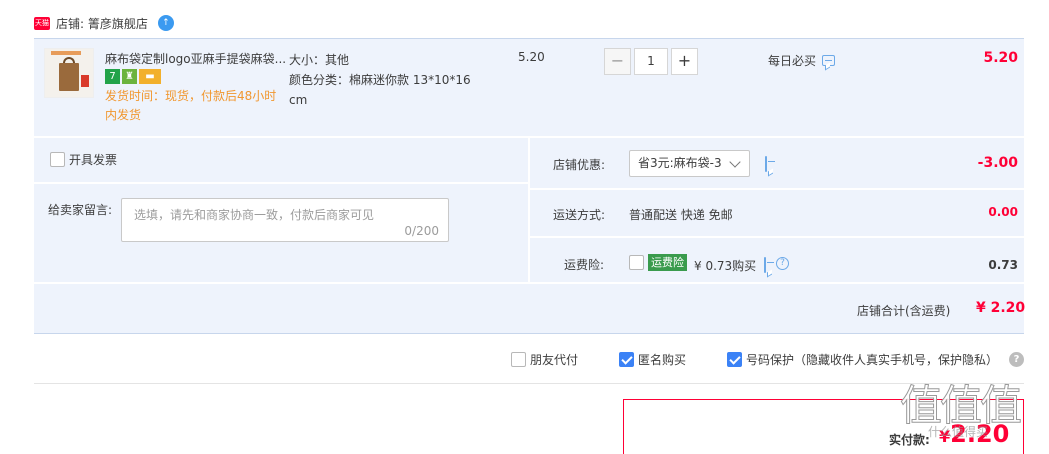  I want to click on spec-size: 大小：其他, so click(319, 60).